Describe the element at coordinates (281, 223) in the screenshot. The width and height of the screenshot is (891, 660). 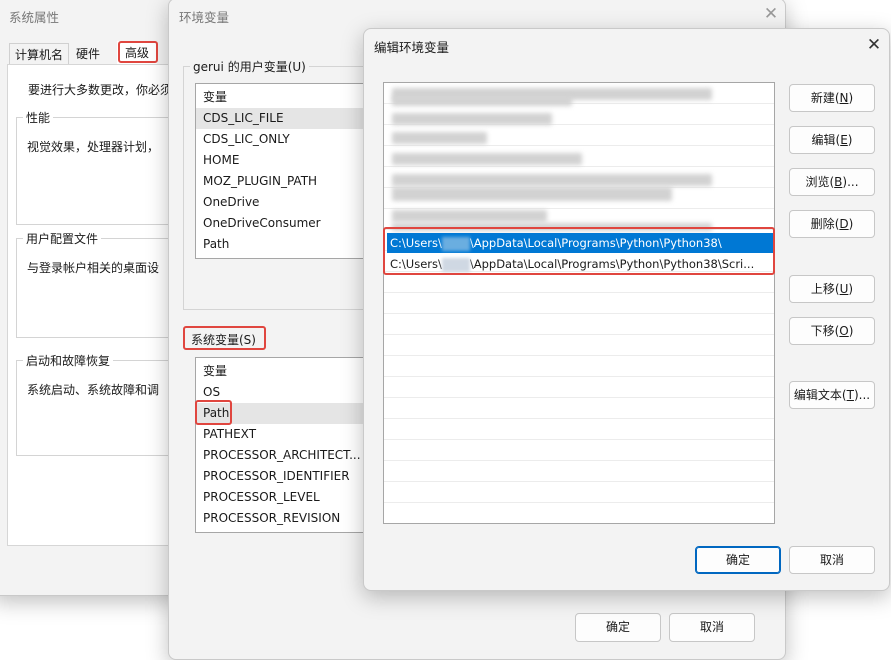
I see `list-item: OneDriveConsumer` at that location.